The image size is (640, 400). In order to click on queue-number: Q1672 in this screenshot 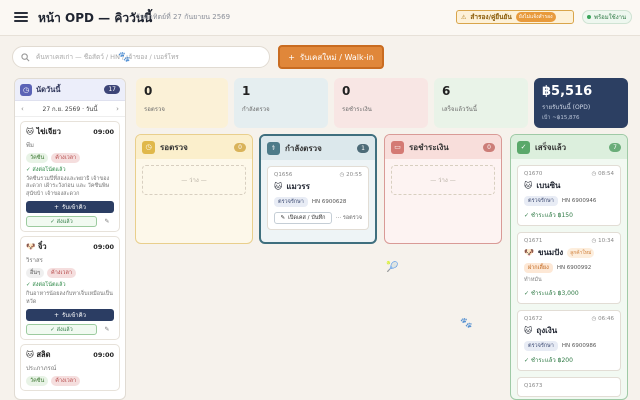, I will do `click(533, 319)`.